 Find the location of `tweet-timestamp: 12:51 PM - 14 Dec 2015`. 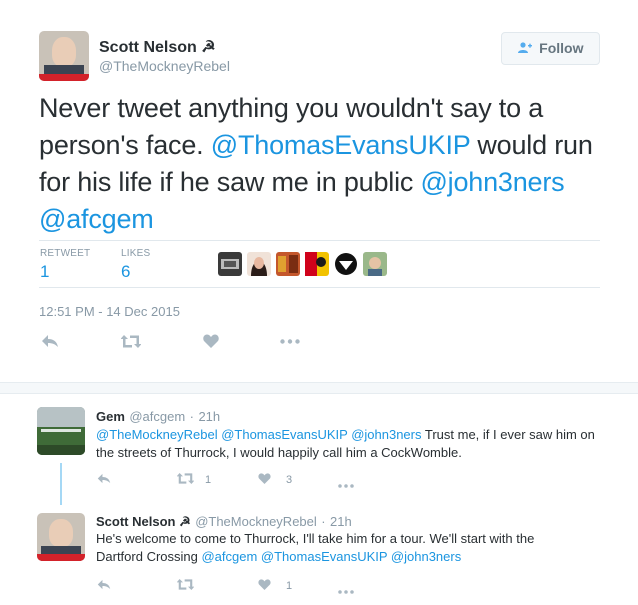

tweet-timestamp: 12:51 PM - 14 Dec 2015 is located at coordinates (109, 311).